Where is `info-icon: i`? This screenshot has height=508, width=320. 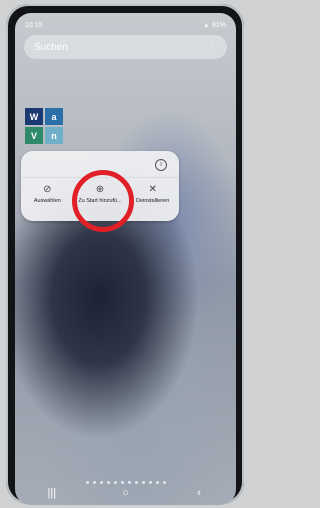 info-icon: i is located at coordinates (161, 165).